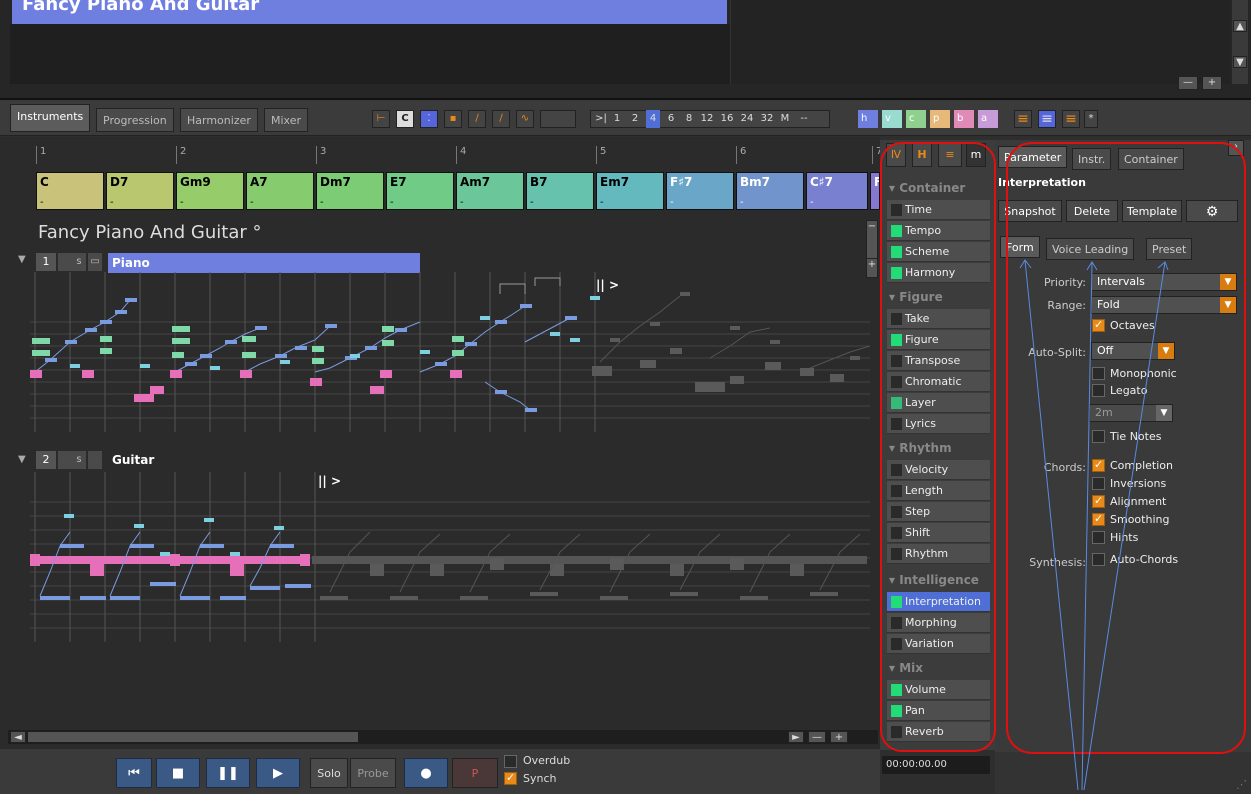  What do you see at coordinates (95, 262) in the screenshot?
I see `keyboard-icon: ▭` at bounding box center [95, 262].